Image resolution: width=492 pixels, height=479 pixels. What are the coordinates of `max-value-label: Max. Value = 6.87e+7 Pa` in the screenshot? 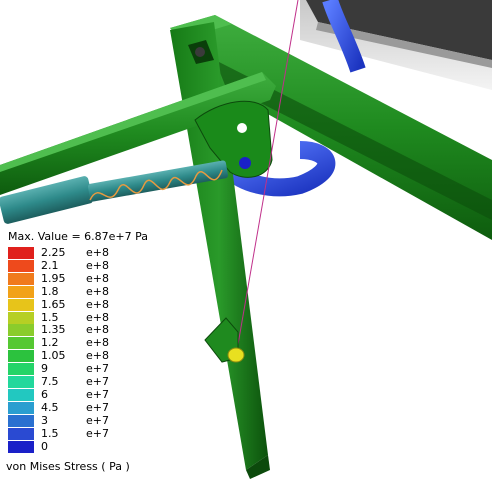 It's located at (78, 236).